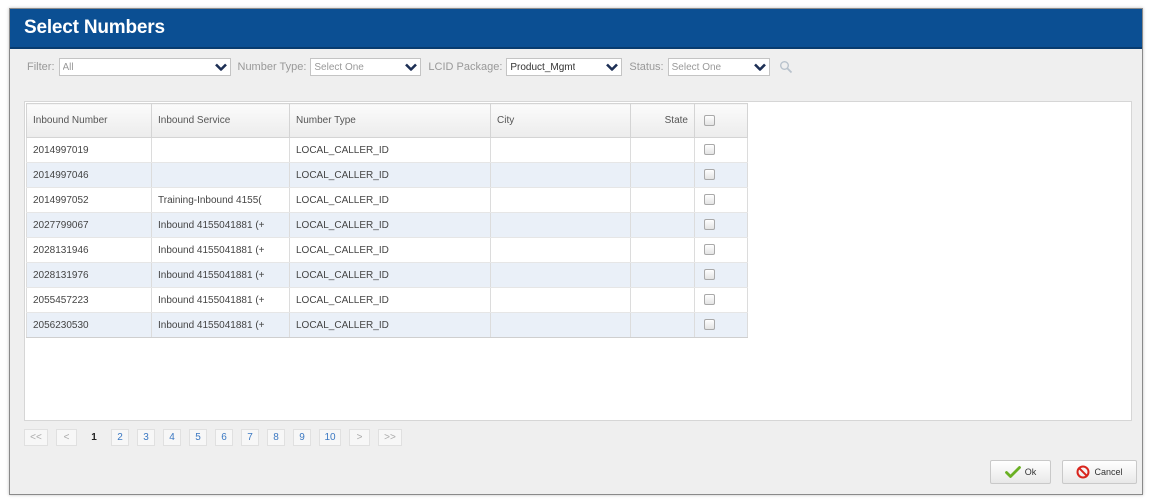  What do you see at coordinates (302, 437) in the screenshot?
I see `pager-page-9: 9` at bounding box center [302, 437].